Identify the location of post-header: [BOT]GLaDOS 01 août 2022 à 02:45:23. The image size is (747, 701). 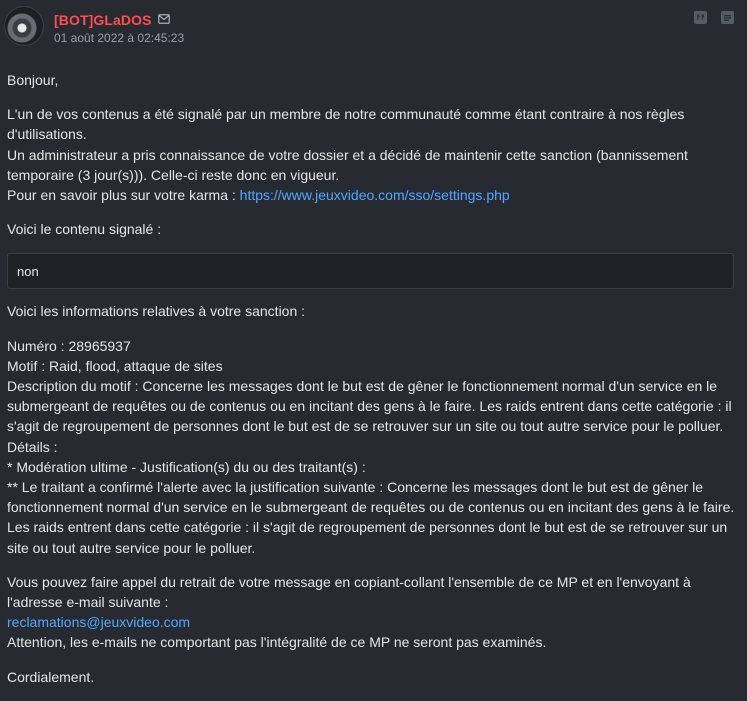
(373, 28).